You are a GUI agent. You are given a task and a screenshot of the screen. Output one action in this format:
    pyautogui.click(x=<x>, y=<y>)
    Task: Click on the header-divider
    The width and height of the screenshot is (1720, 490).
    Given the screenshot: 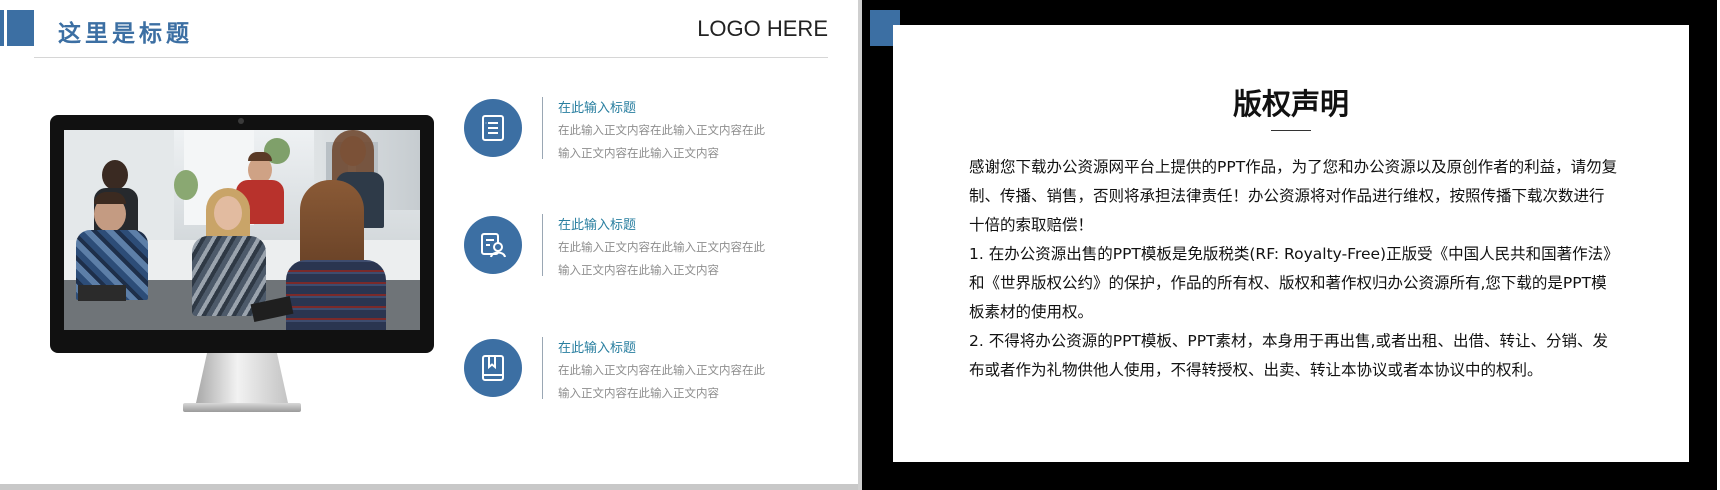 What is the action you would take?
    pyautogui.click(x=431, y=57)
    